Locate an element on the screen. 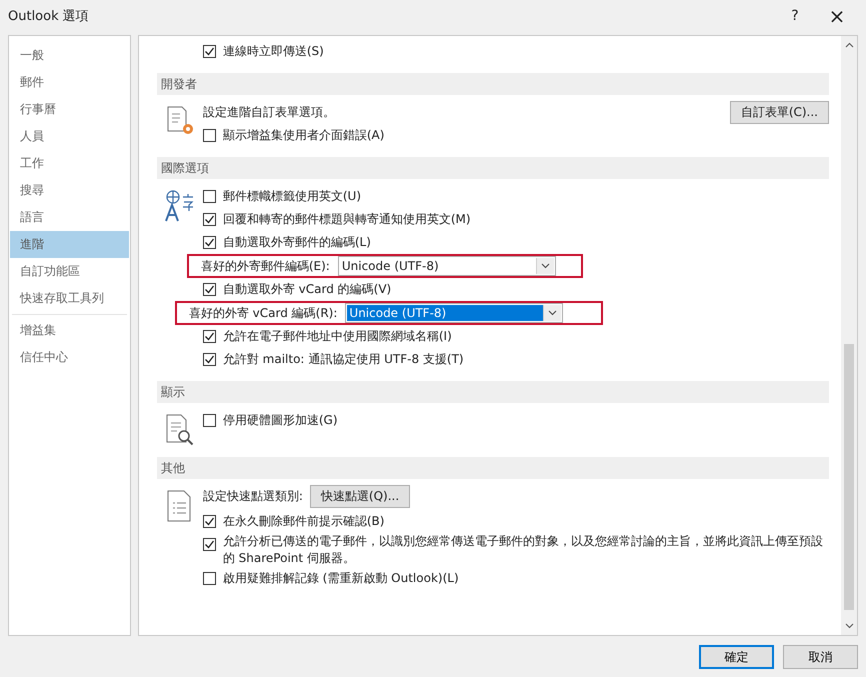  cancel-button: 取消 is located at coordinates (820, 657).